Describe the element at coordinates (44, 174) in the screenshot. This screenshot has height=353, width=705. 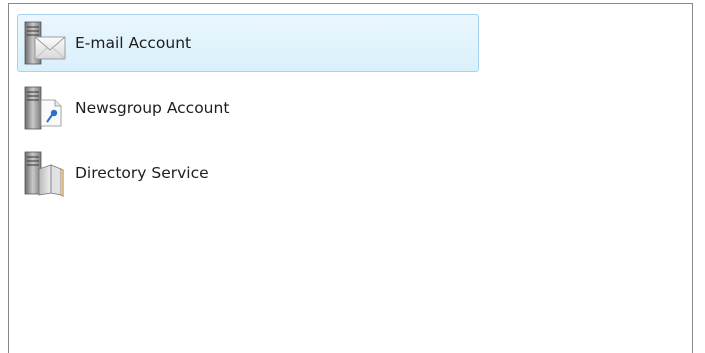
I see `directory-server-icon` at that location.